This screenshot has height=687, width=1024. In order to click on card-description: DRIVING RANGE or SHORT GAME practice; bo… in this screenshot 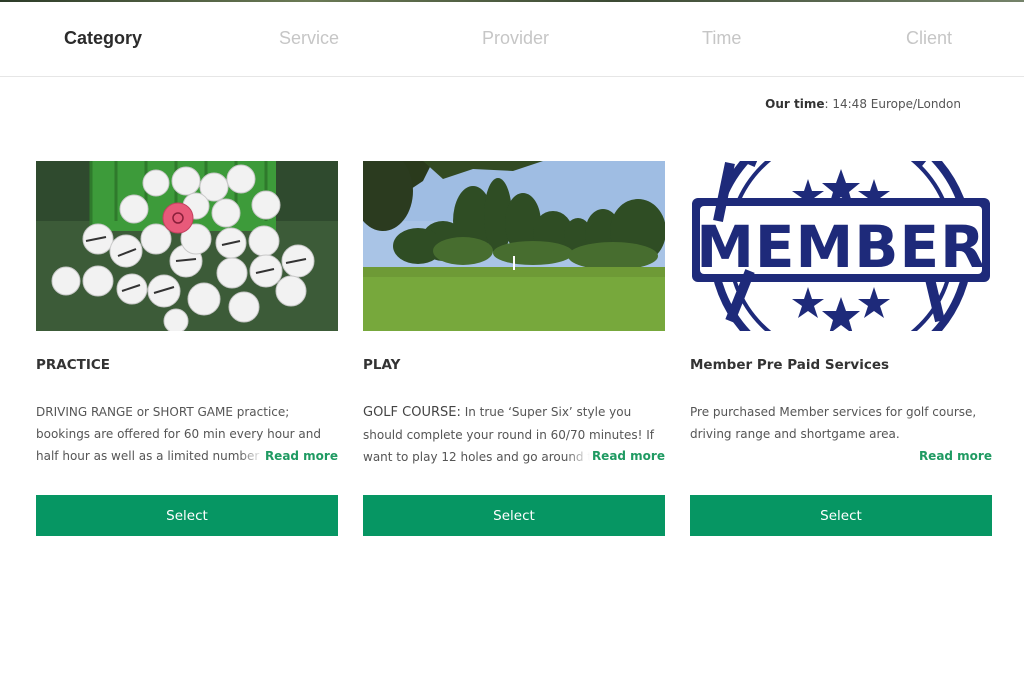, I will do `click(187, 436)`.